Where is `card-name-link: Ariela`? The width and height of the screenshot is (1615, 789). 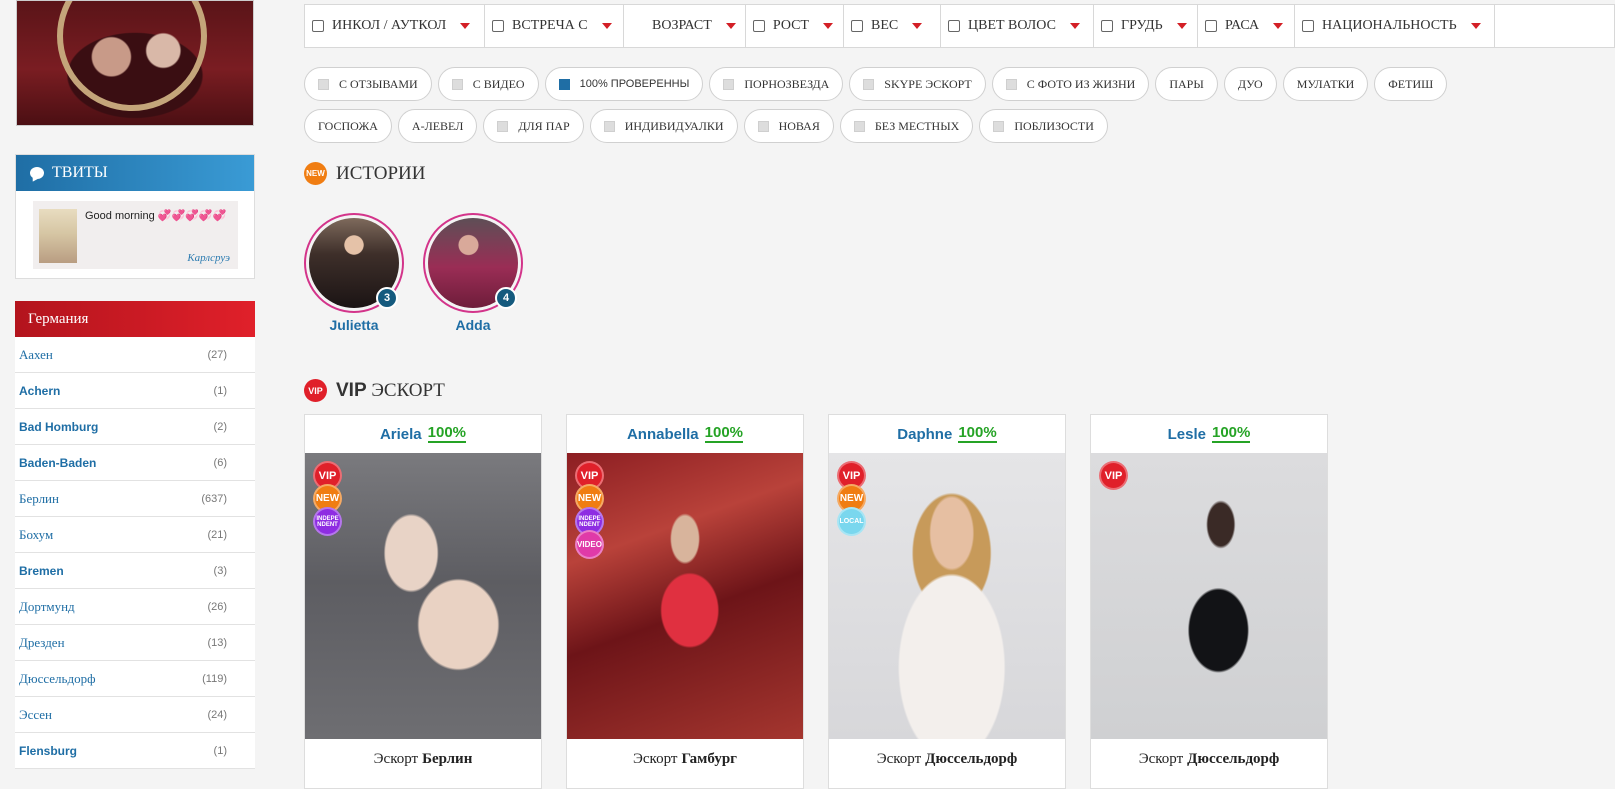
card-name-link: Ariela is located at coordinates (401, 434).